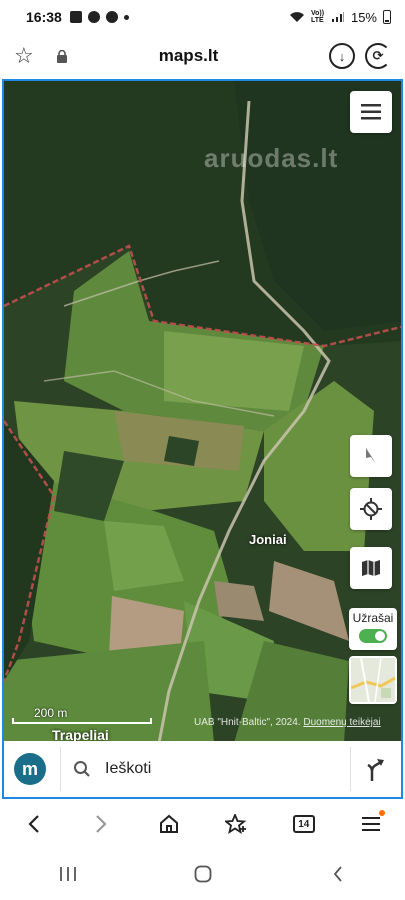 This screenshot has width=405, height=900. I want to click on system-nav-bar, so click(202, 874).